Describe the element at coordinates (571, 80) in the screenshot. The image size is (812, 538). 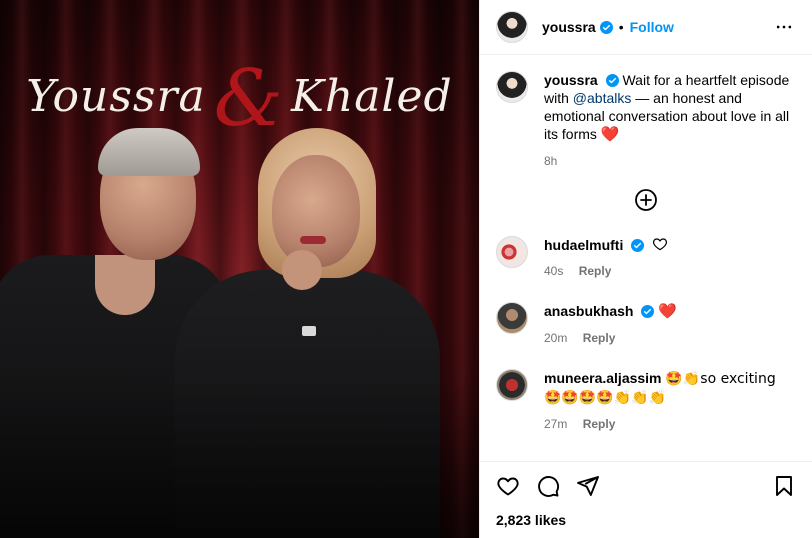
I see `caption-username: youssra` at that location.